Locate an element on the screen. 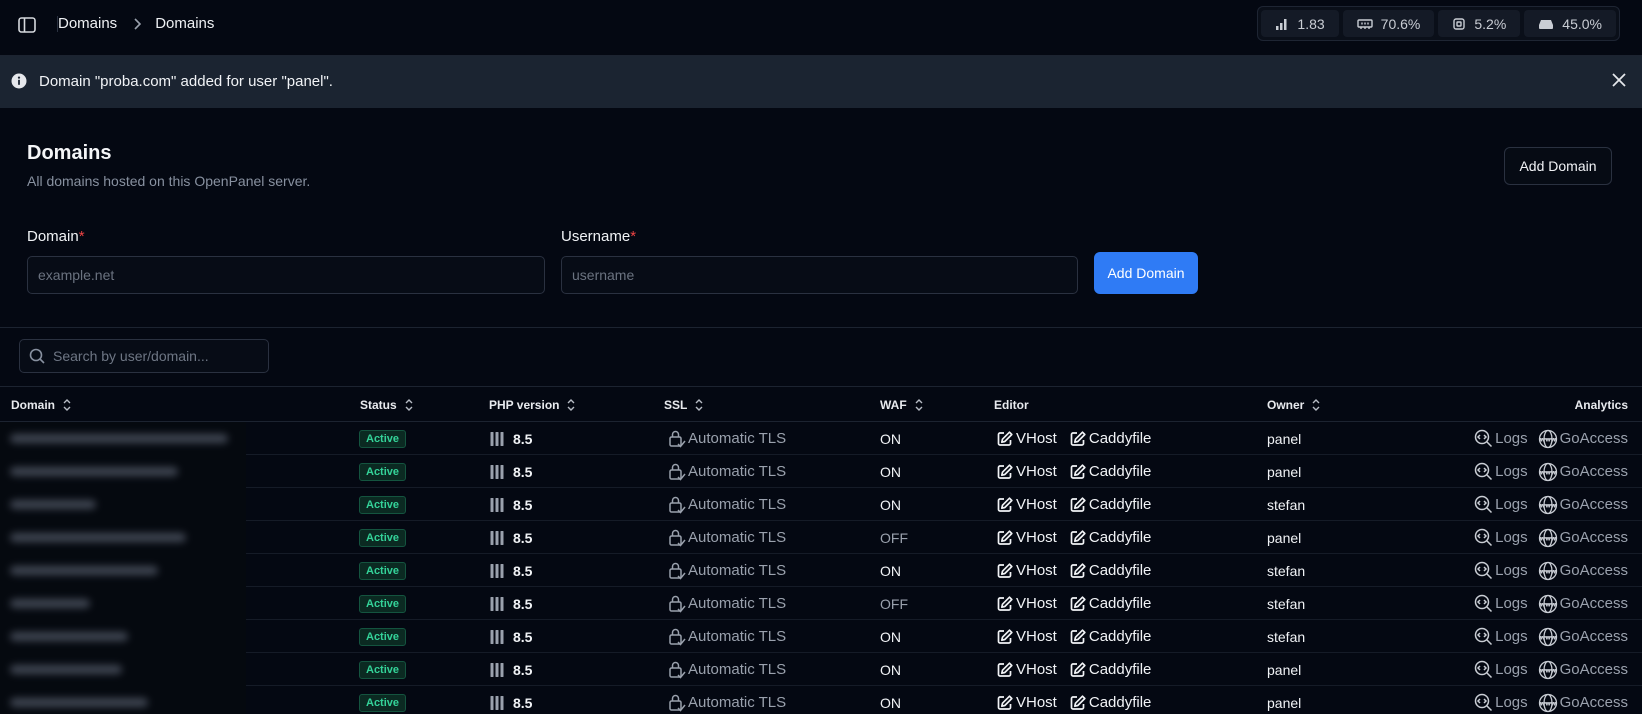  close-icon is located at coordinates (1619, 80).